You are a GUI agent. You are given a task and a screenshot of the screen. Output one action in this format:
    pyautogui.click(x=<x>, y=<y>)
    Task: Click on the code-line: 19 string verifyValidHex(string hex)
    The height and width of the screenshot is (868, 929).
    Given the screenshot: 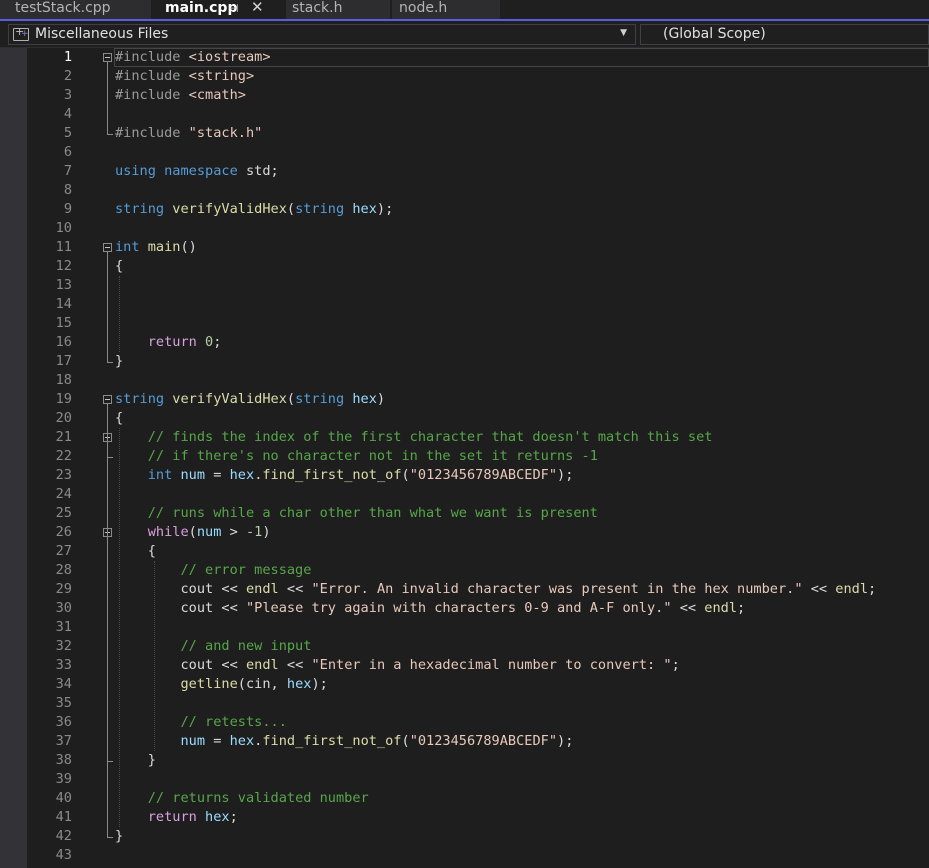 What is the action you would take?
    pyautogui.click(x=464, y=399)
    